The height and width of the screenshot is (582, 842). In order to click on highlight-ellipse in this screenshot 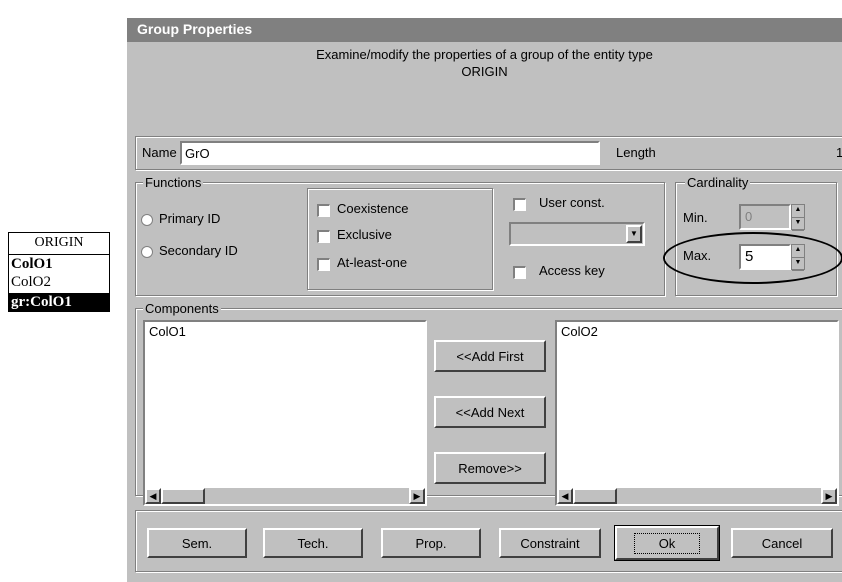, I will do `click(752, 258)`.